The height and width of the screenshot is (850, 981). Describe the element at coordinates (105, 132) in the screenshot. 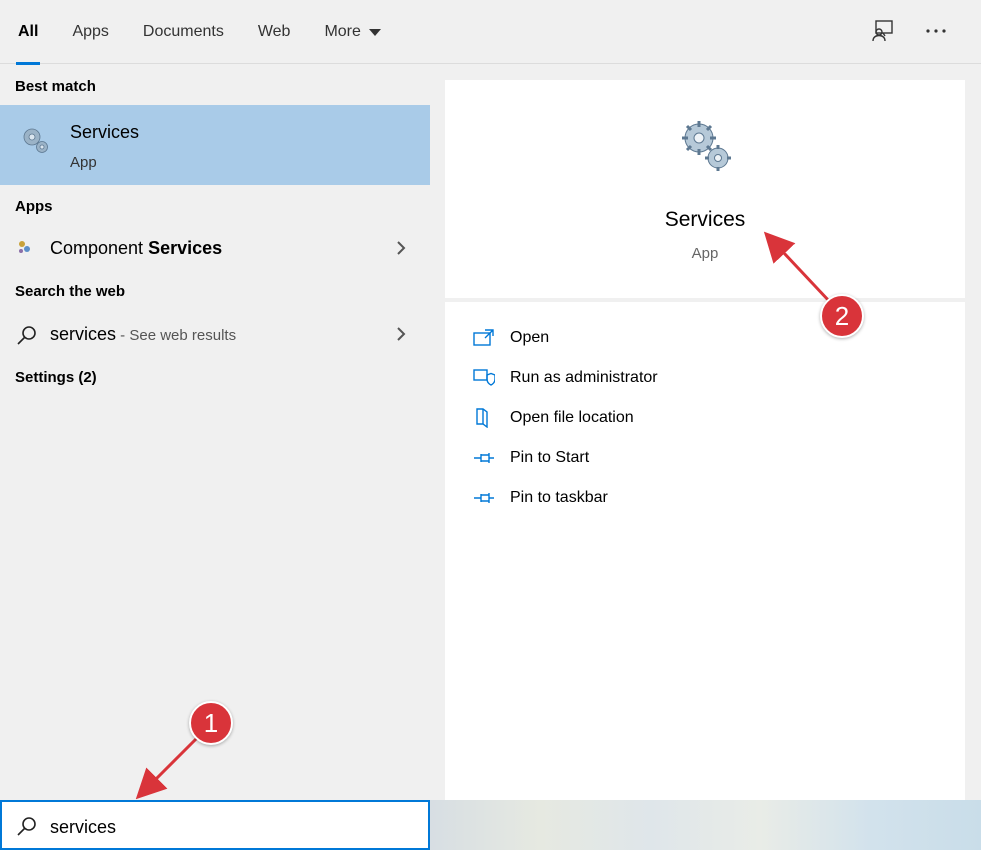

I see `best-match-name: Services` at that location.